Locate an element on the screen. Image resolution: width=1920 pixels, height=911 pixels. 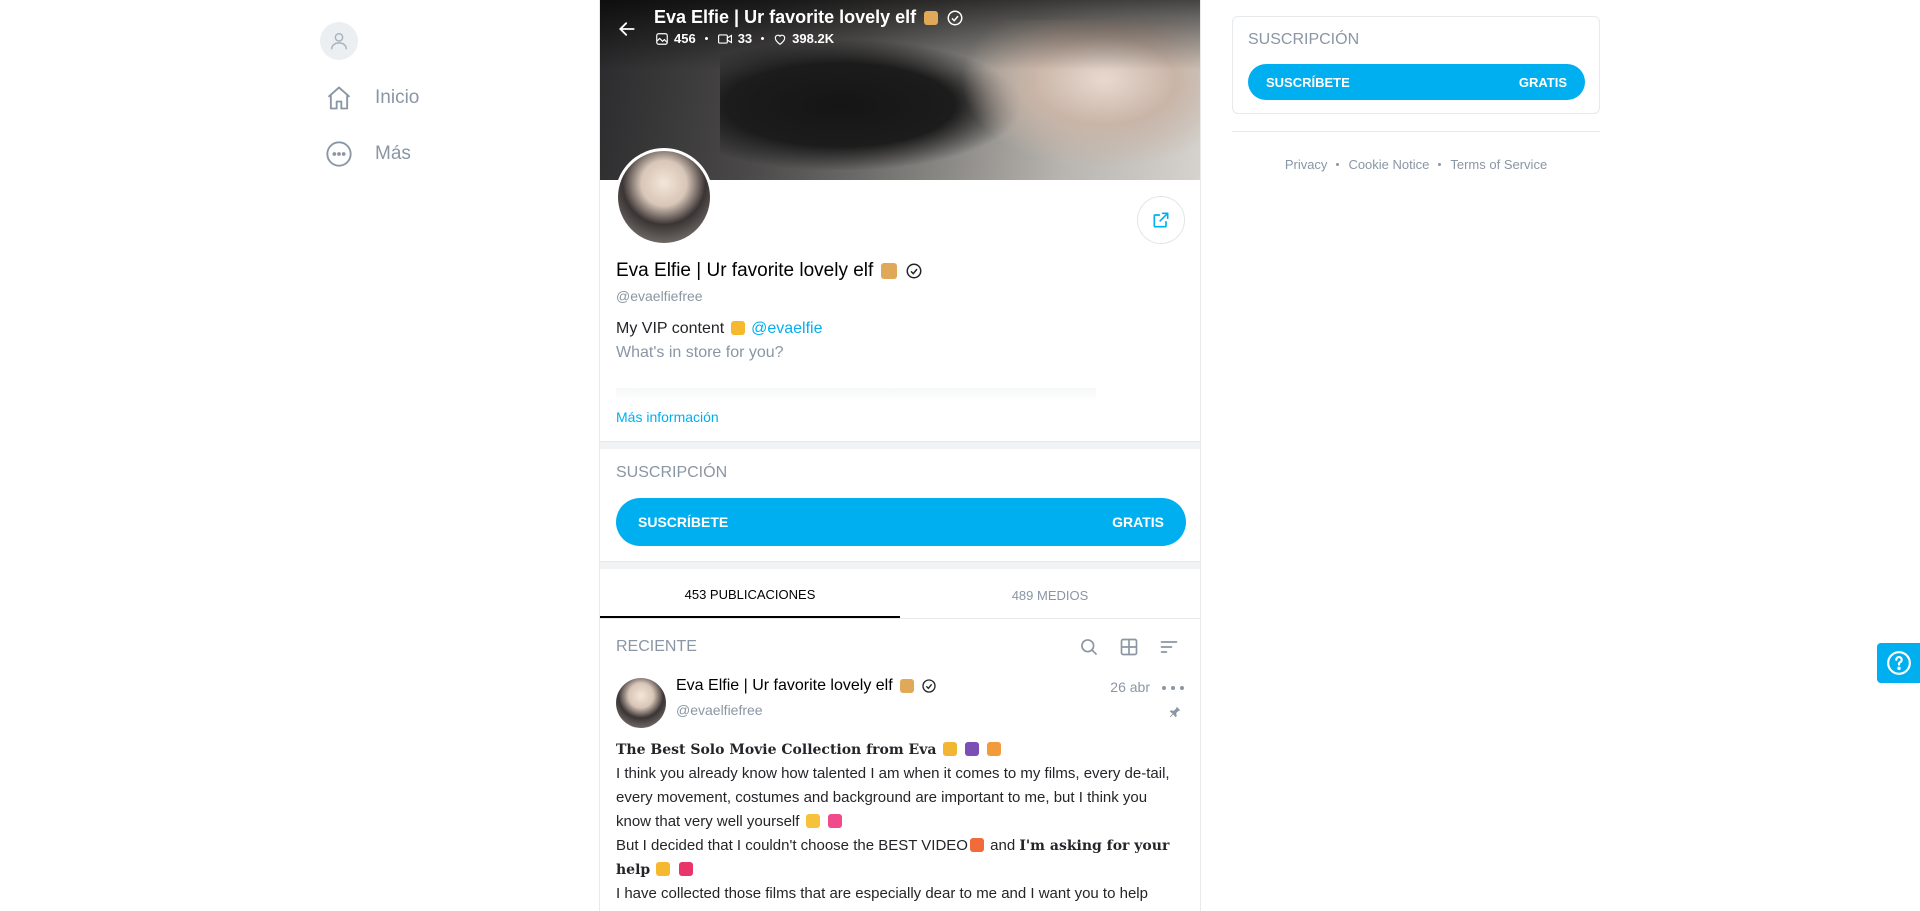
sidebar-subscribe-button: SUSCRÍBETE GRATIS is located at coordinates (1416, 82).